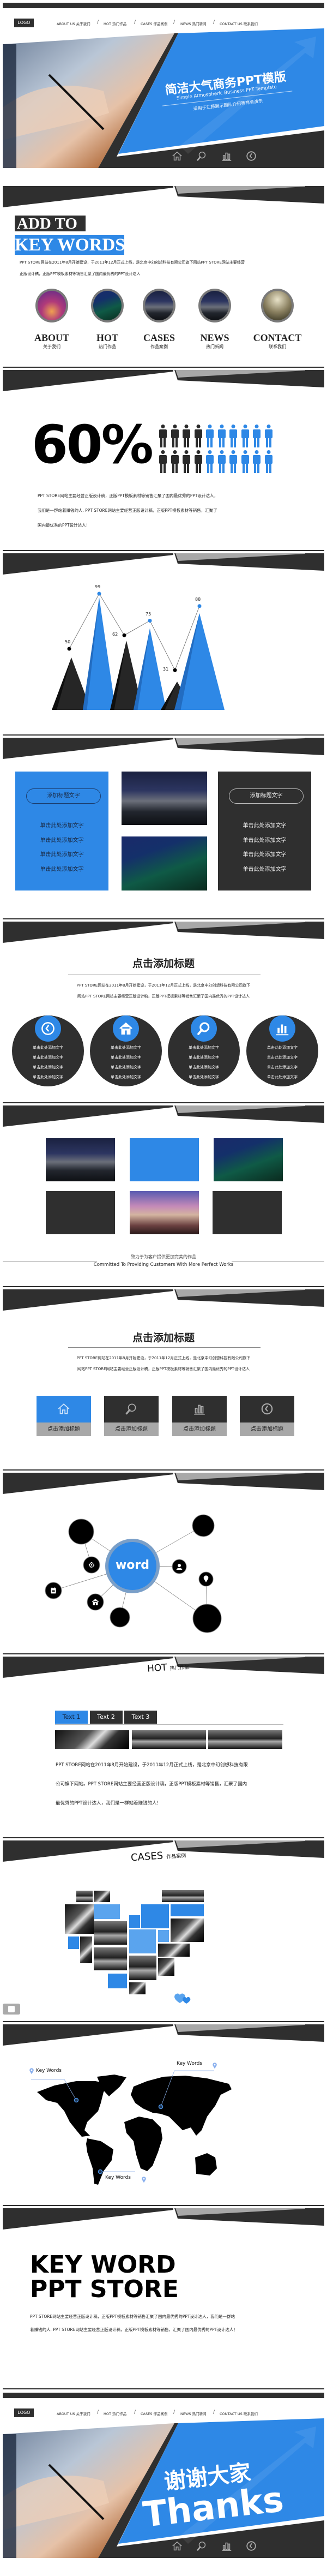 Image resolution: width=327 pixels, height=2576 pixels. I want to click on body-text-line: 正版设计稿，正版PPT模板素材等销售汇聚了国内最优秀的PPT设计达人, so click(81, 274).